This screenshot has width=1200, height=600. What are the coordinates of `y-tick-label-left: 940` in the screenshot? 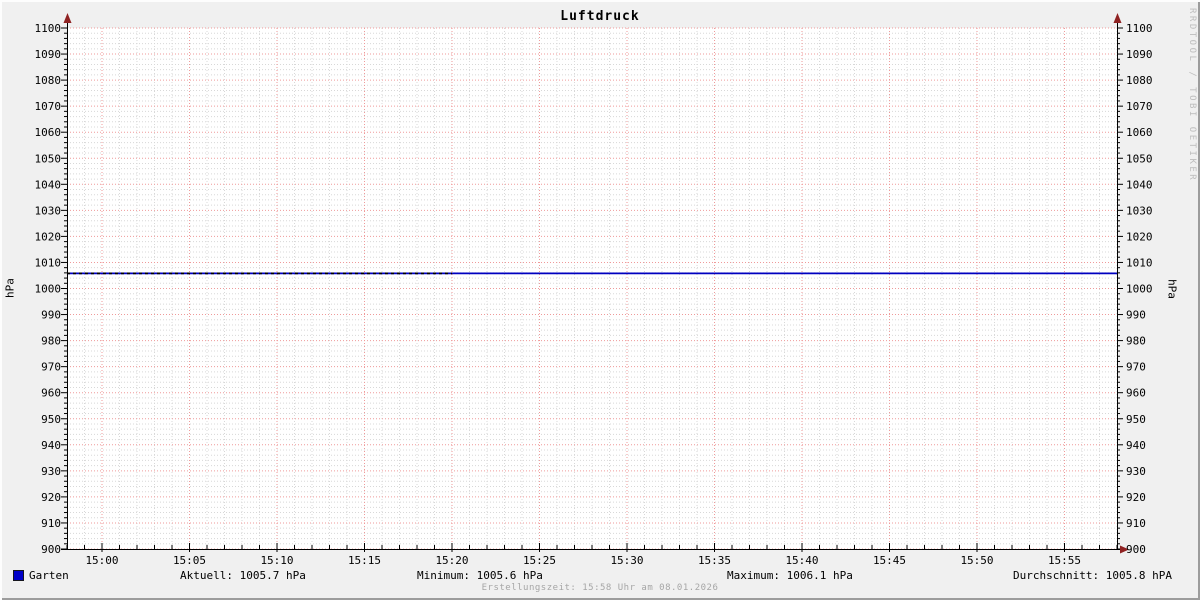 It's located at (51, 445).